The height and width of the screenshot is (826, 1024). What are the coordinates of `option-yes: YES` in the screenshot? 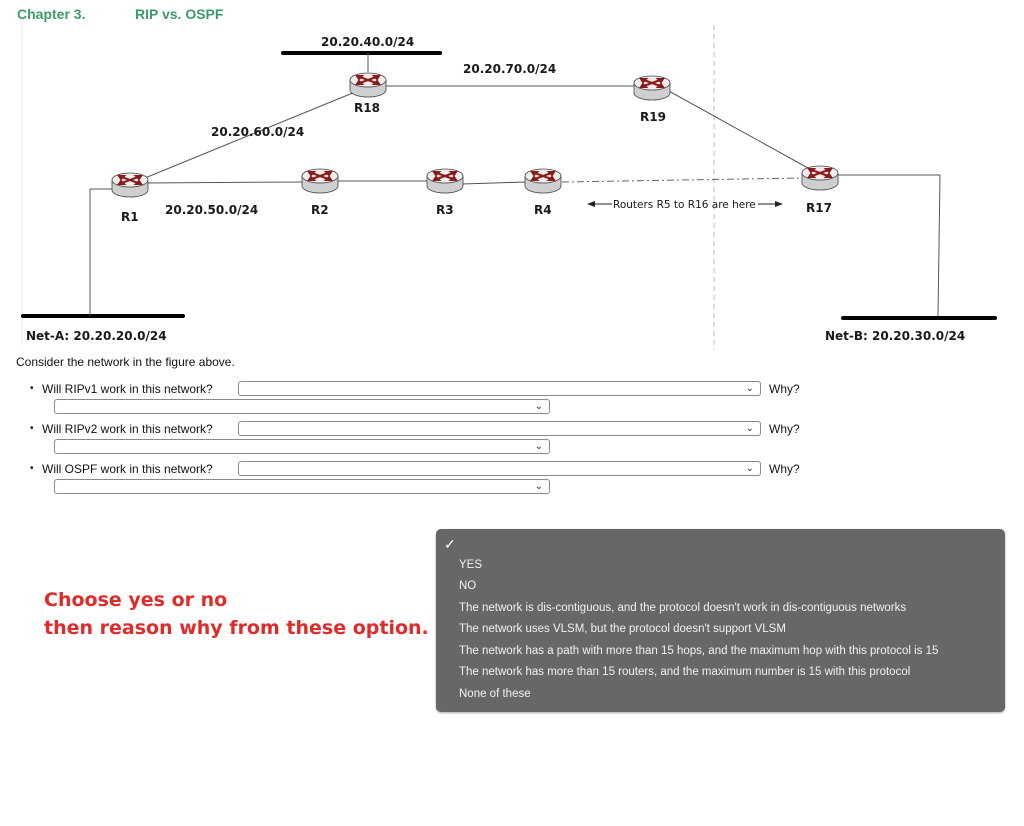 It's located at (470, 565).